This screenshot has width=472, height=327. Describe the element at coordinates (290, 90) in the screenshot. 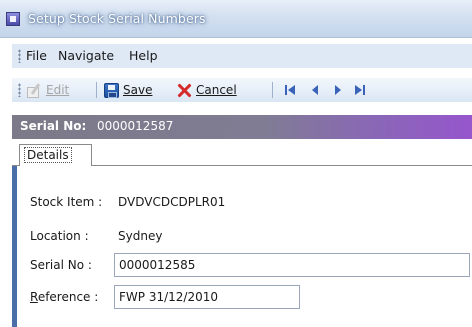

I see `first-record-icon` at that location.